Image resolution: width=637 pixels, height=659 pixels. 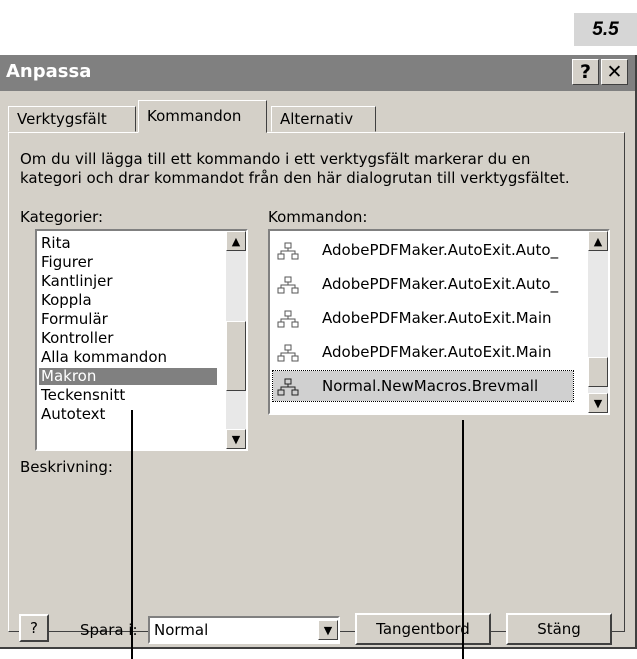 What do you see at coordinates (62, 119) in the screenshot?
I see `tab-toolbars-label: Verktygsfält` at bounding box center [62, 119].